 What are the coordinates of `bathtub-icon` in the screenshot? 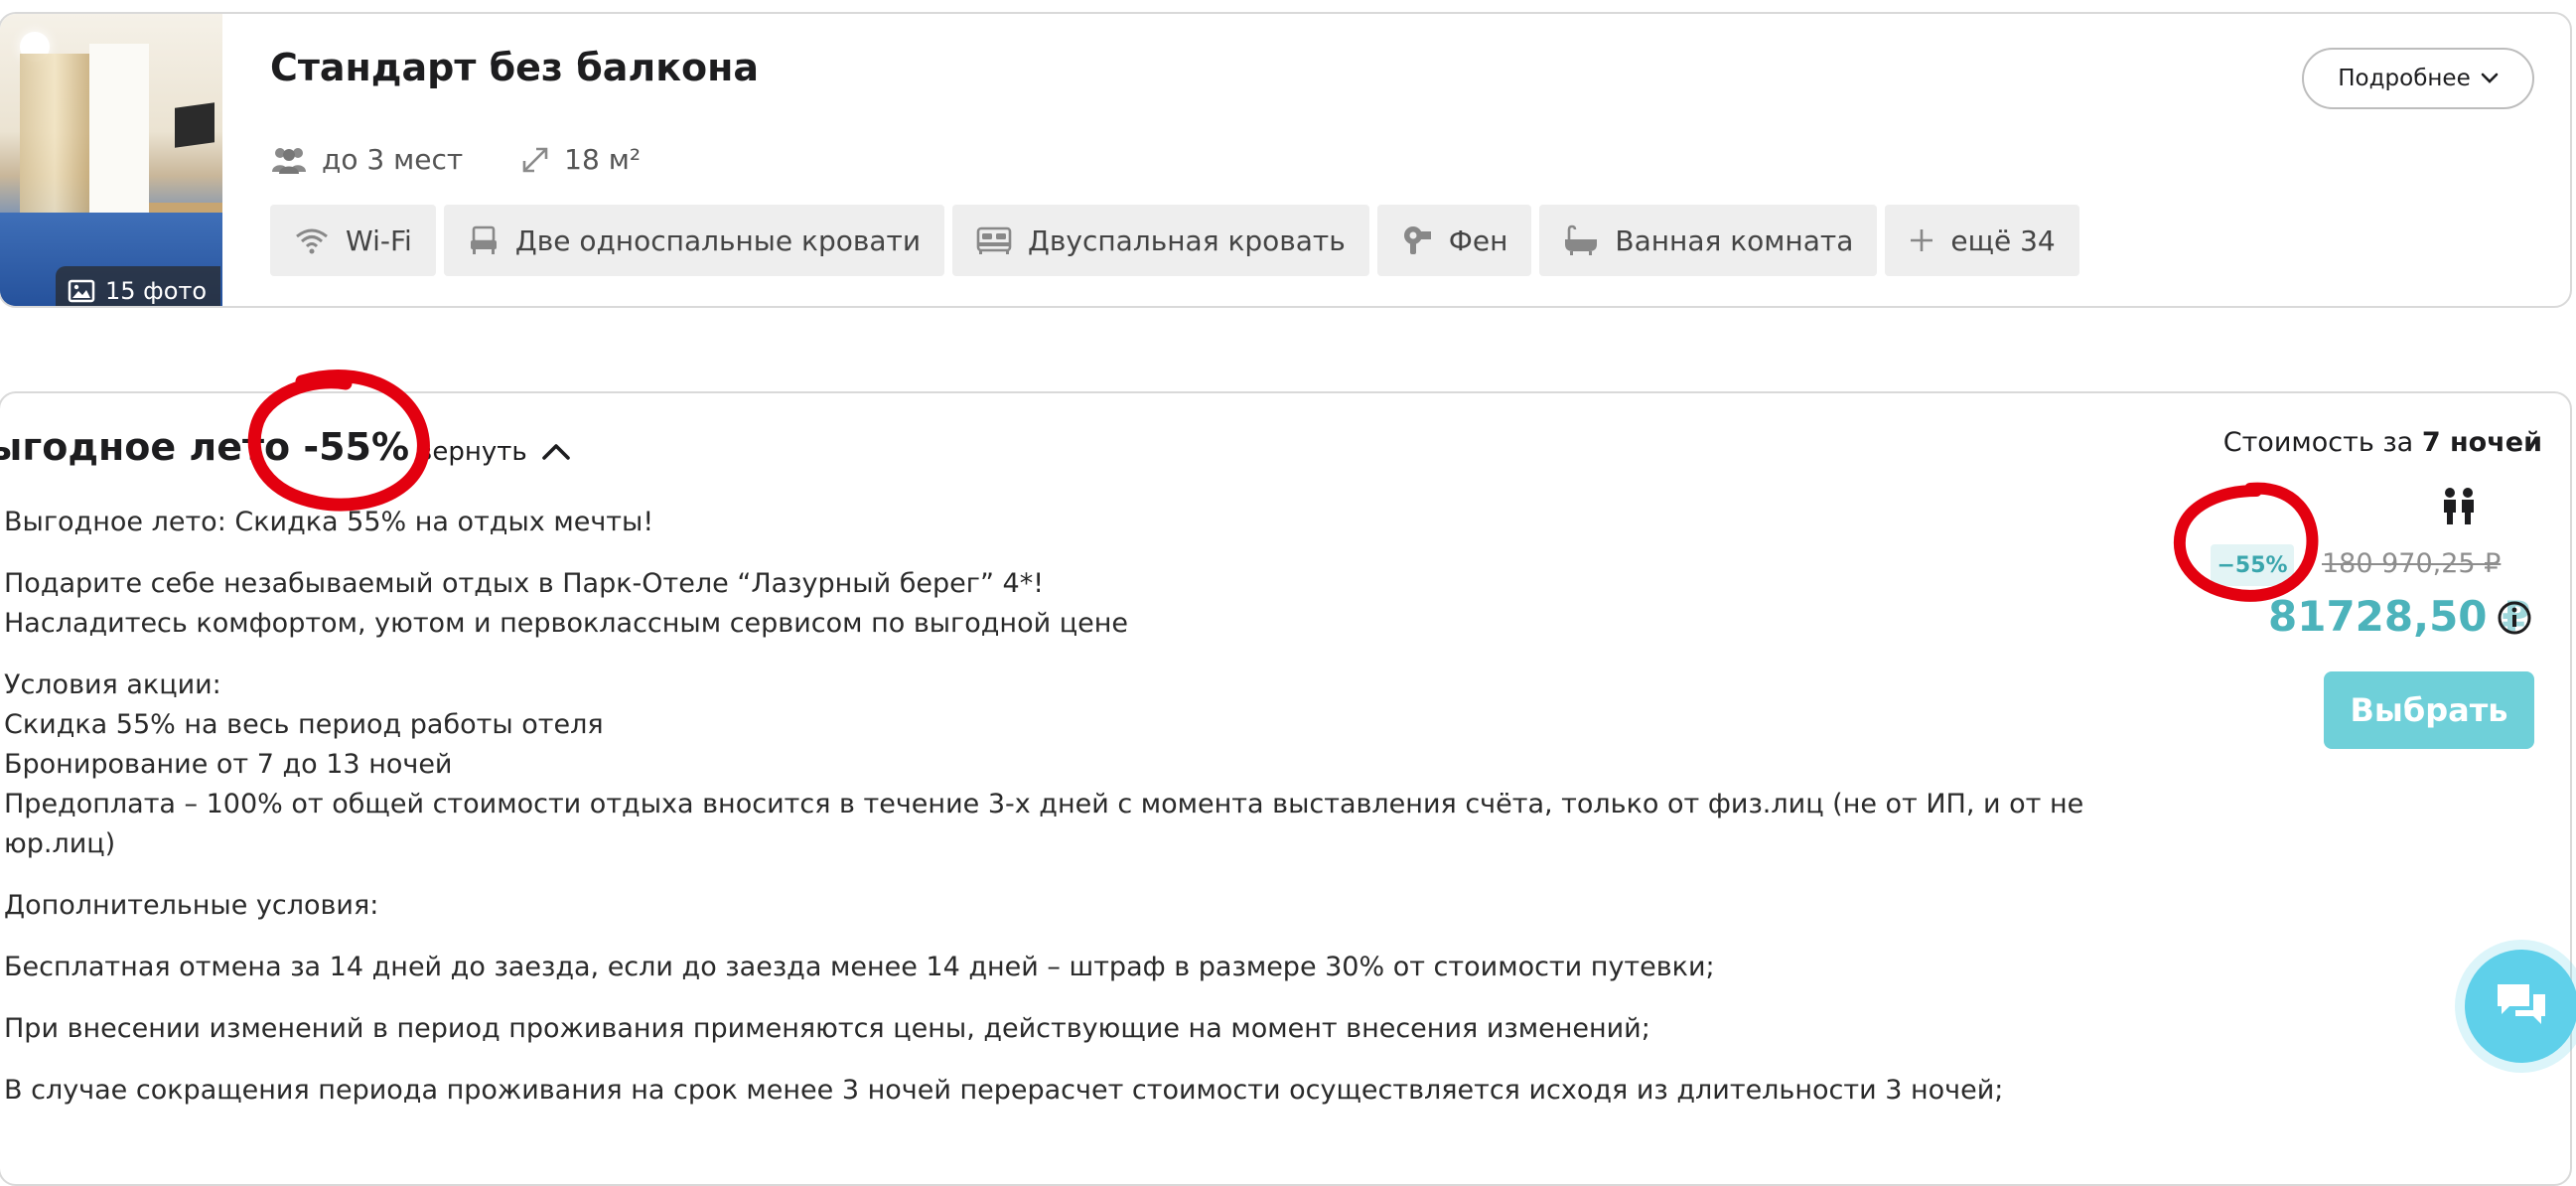 It's located at (1582, 240).